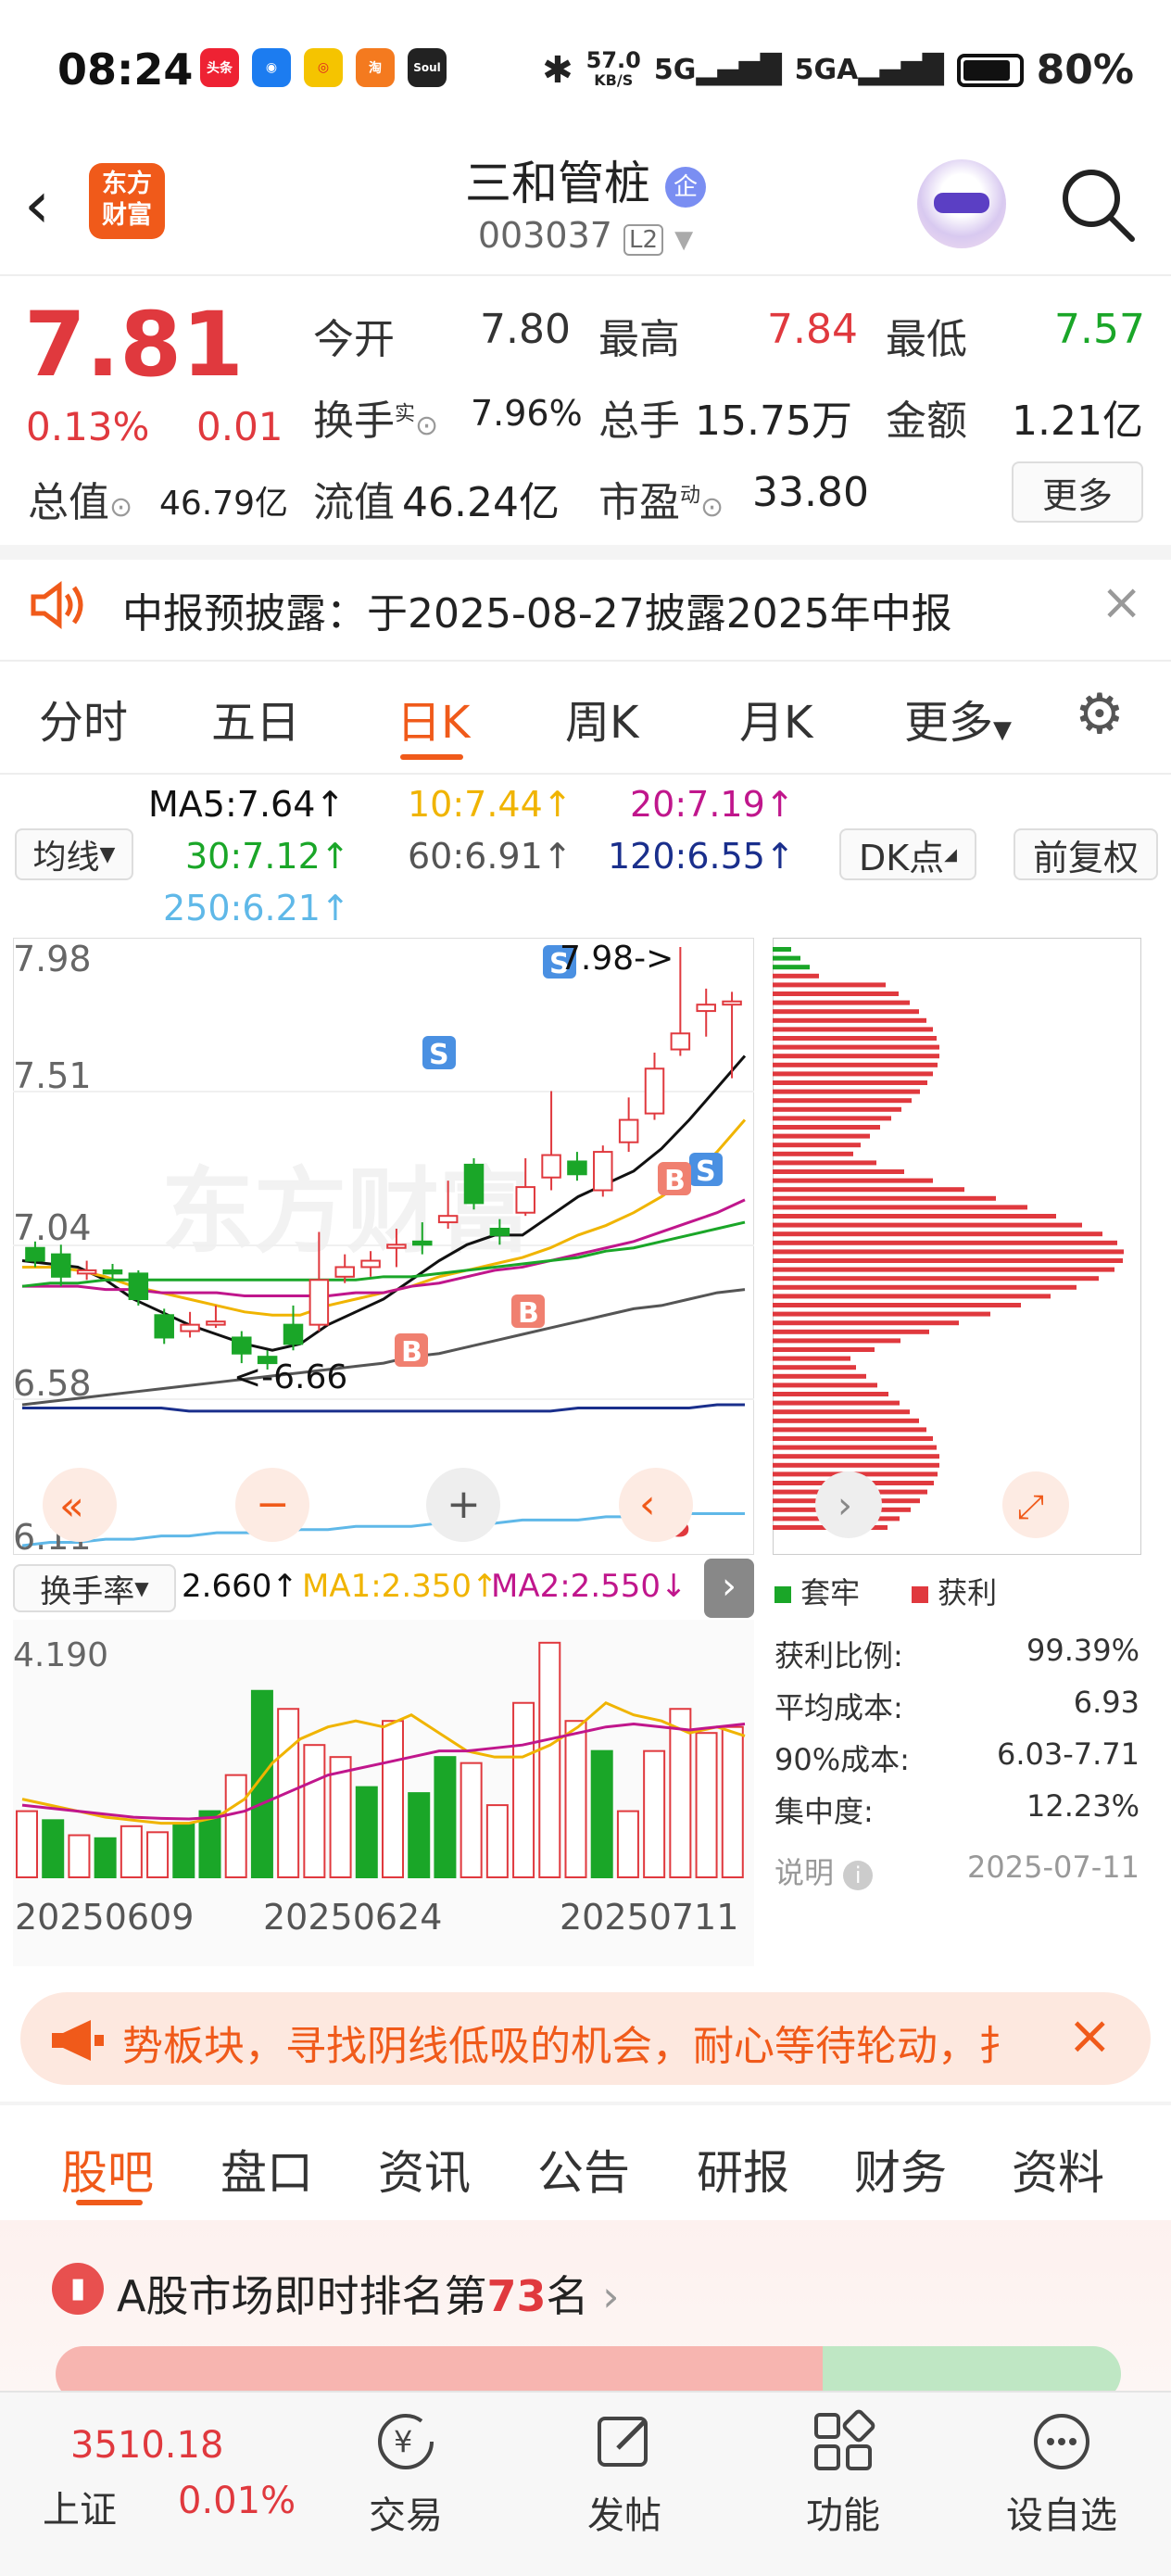 The width and height of the screenshot is (1171, 2576). What do you see at coordinates (962, 203) in the screenshot?
I see `assistant-robot-icon` at bounding box center [962, 203].